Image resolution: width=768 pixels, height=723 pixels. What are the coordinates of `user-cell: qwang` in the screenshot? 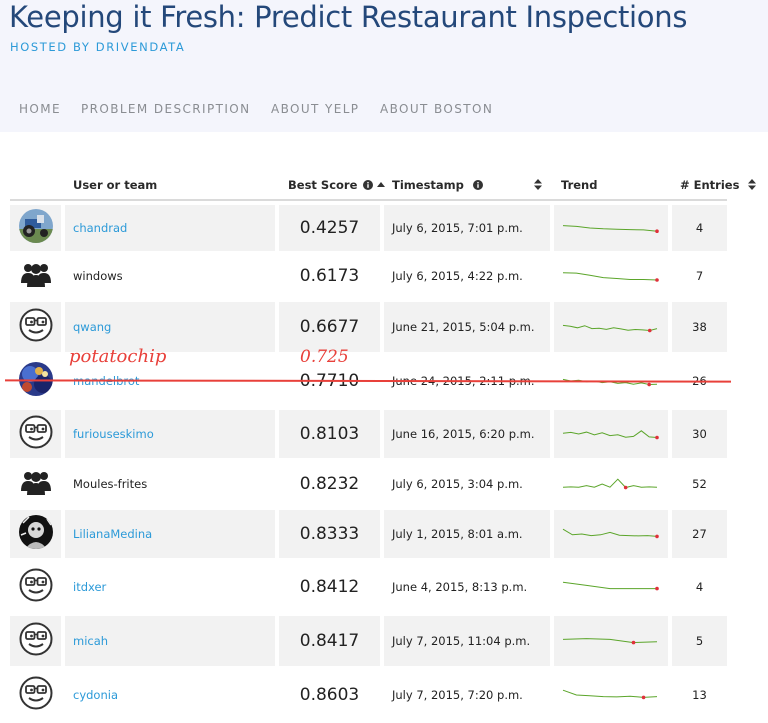 It's located at (170, 327).